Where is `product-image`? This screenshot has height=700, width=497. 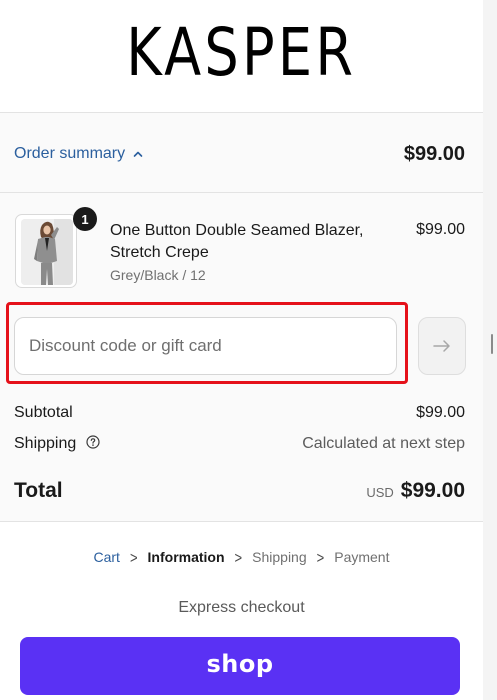 product-image is located at coordinates (47, 252).